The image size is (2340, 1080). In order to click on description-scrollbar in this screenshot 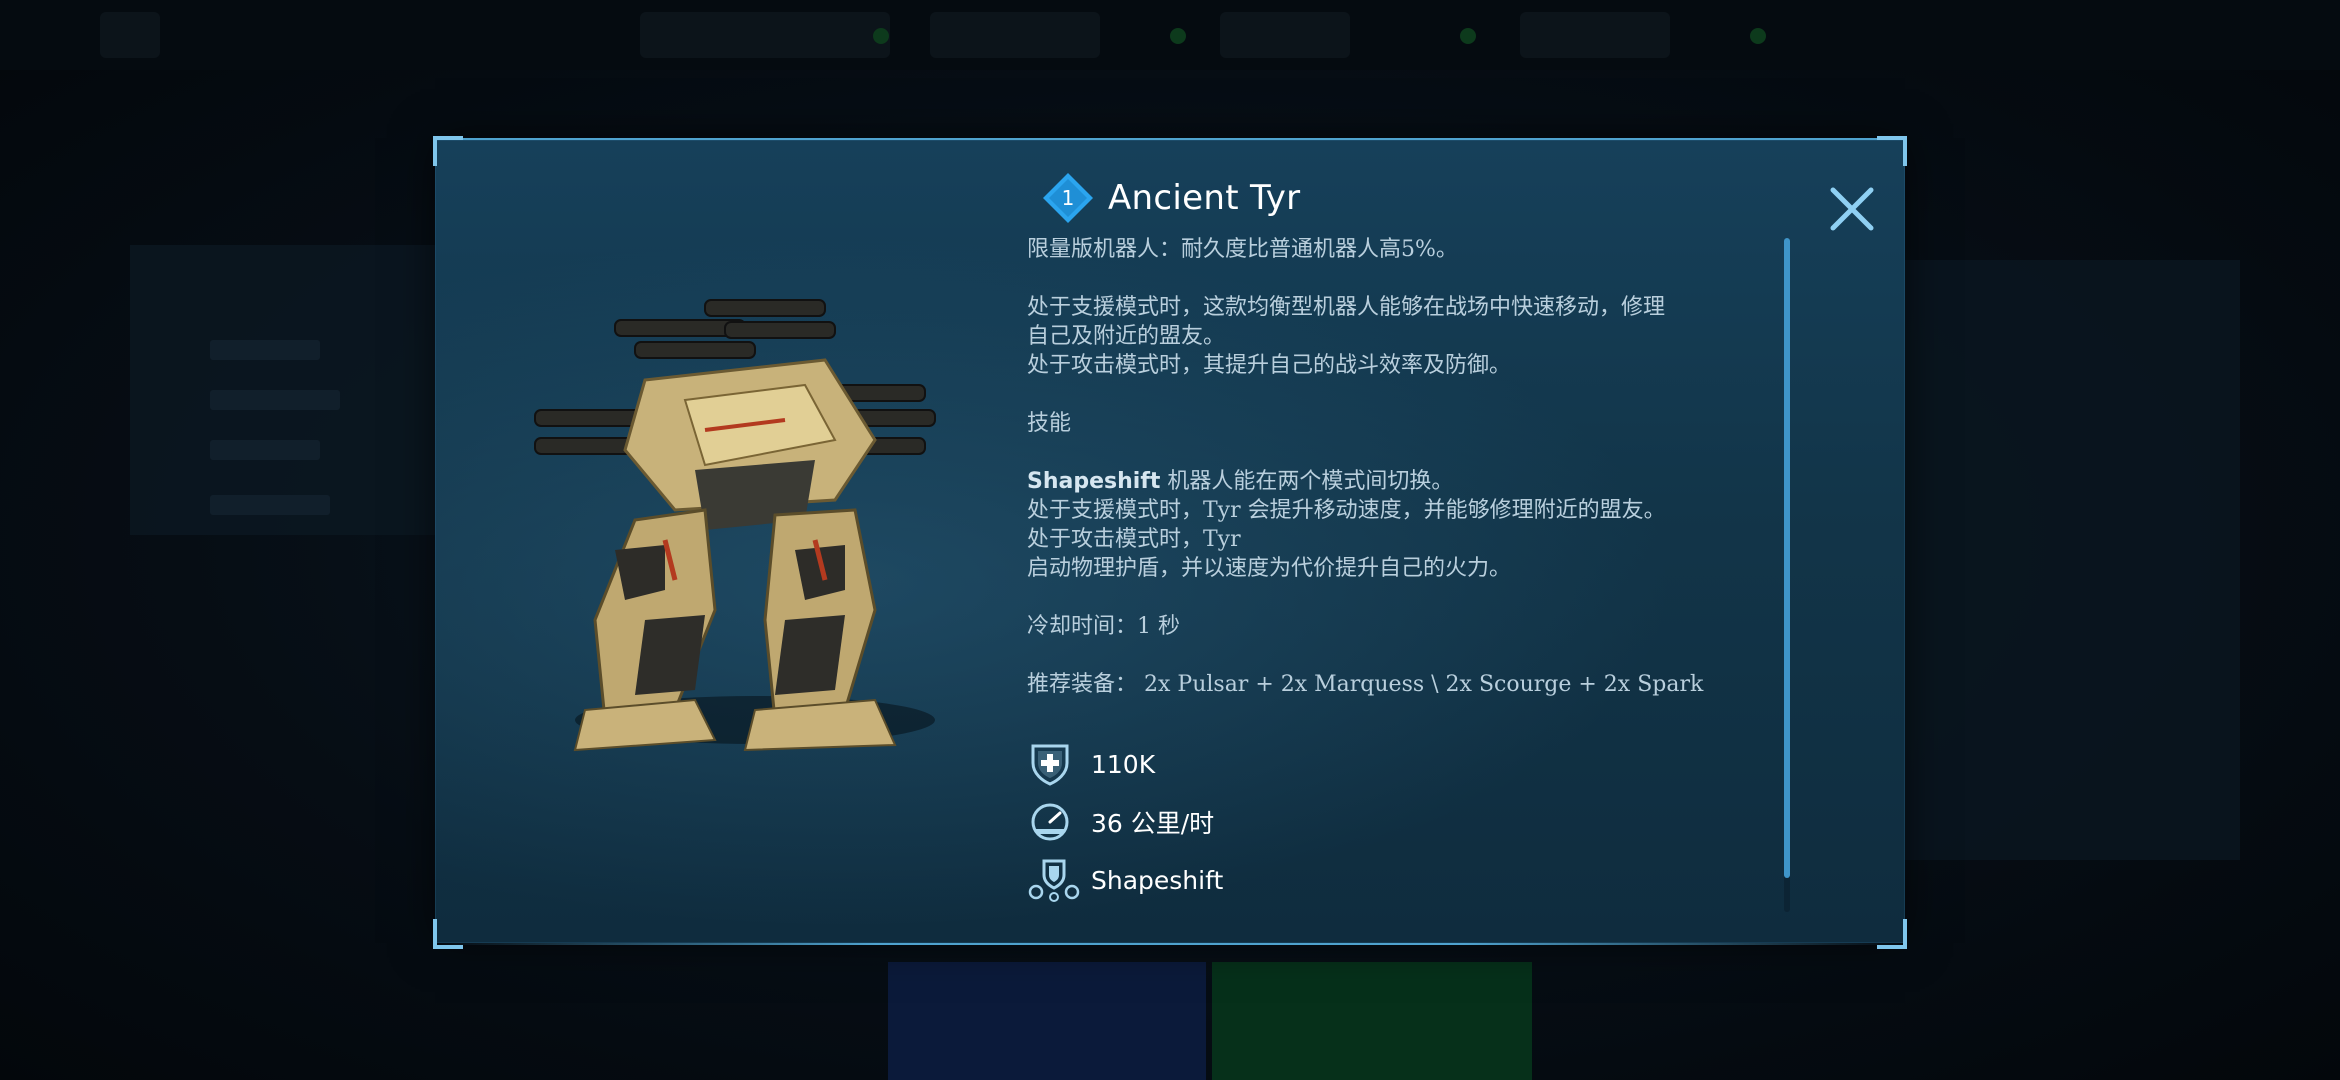, I will do `click(1787, 575)`.